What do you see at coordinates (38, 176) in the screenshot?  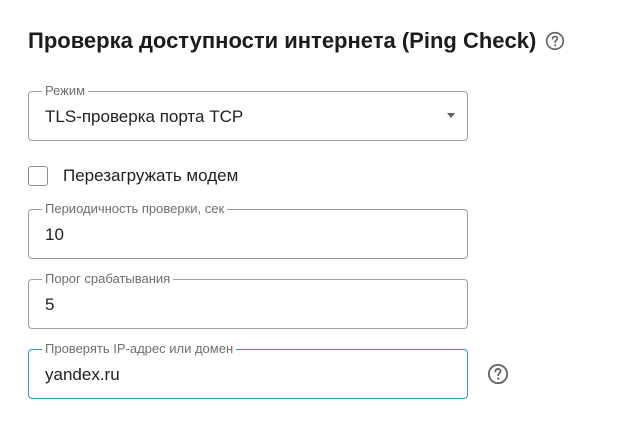 I see `reboot-modem-checkbox` at bounding box center [38, 176].